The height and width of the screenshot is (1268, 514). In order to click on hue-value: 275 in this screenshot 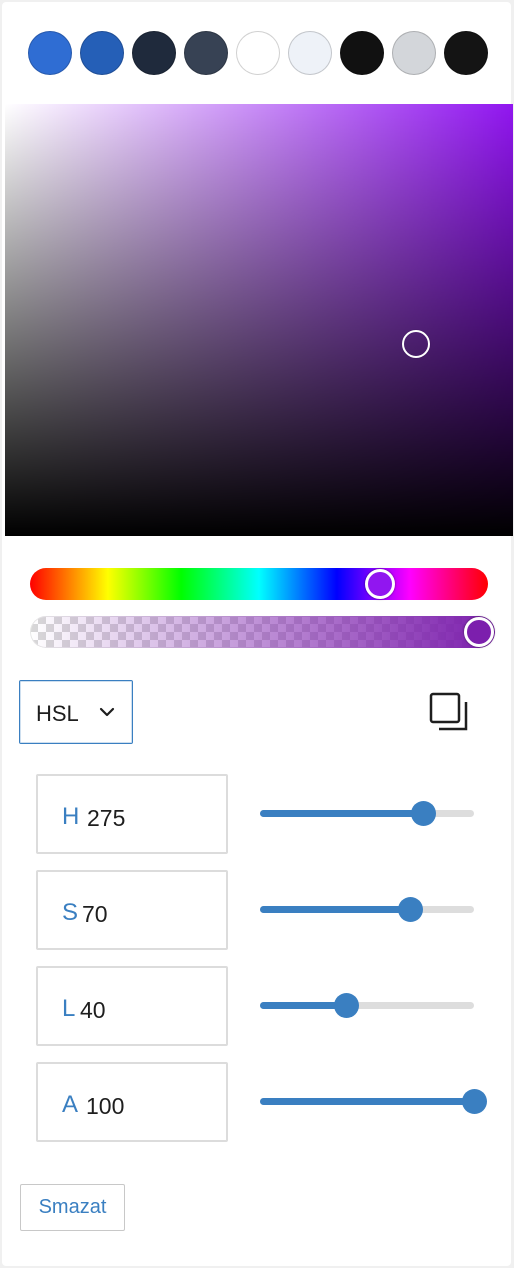, I will do `click(106, 818)`.